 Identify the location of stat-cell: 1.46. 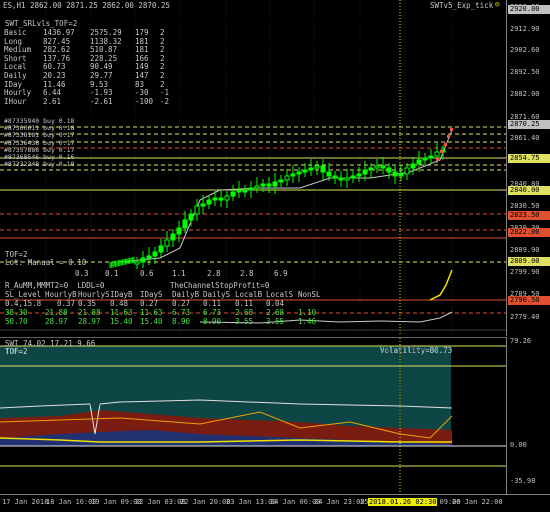
(307, 321).